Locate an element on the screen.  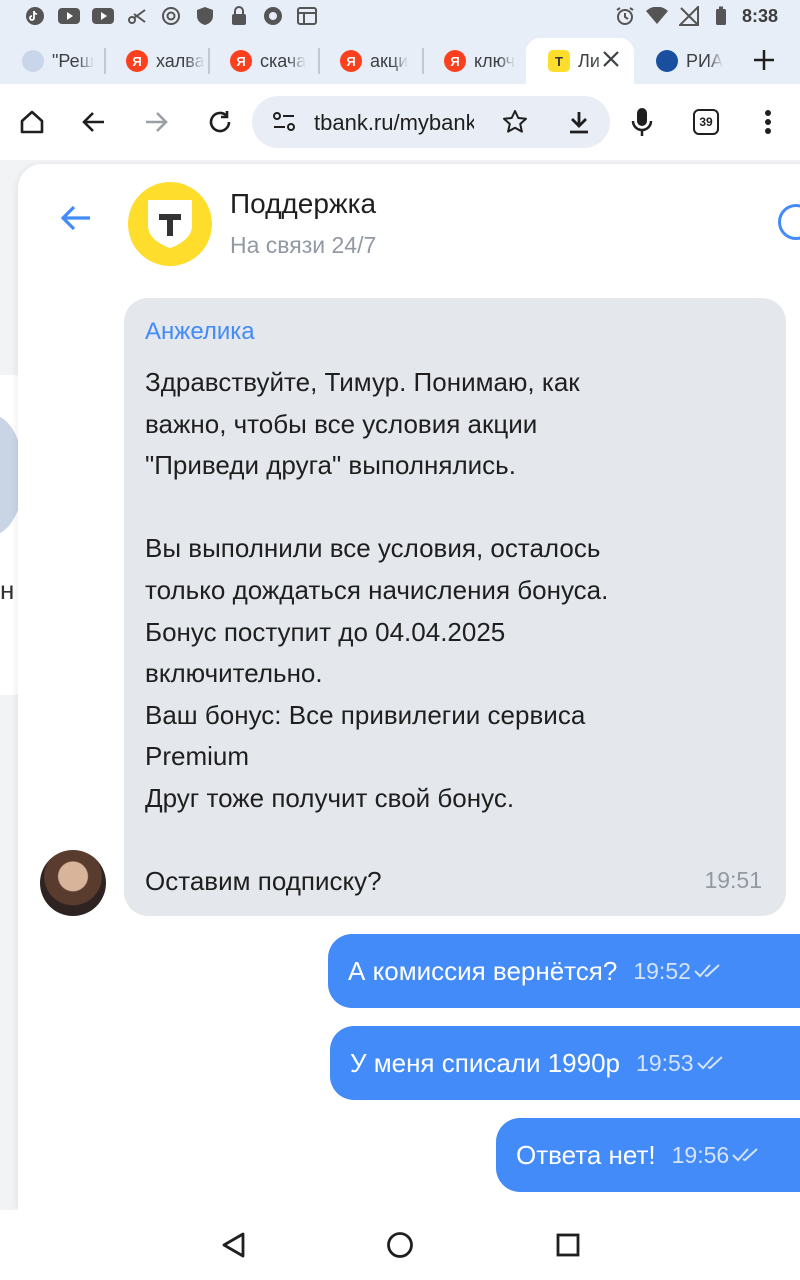
tbank-shield-icon is located at coordinates (170, 224).